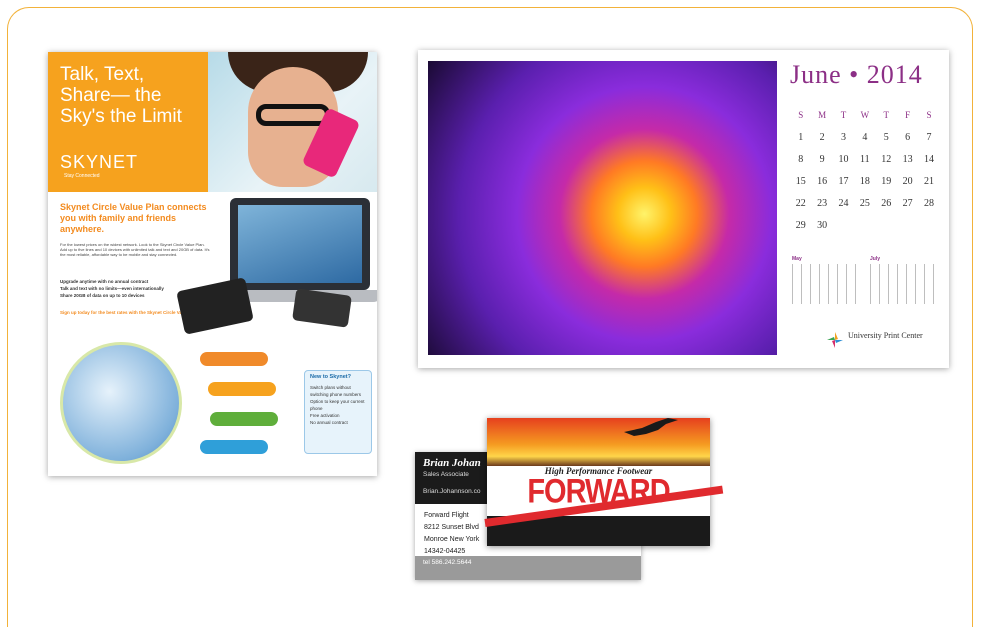  I want to click on flyer-photo-glasses, so click(293, 115).